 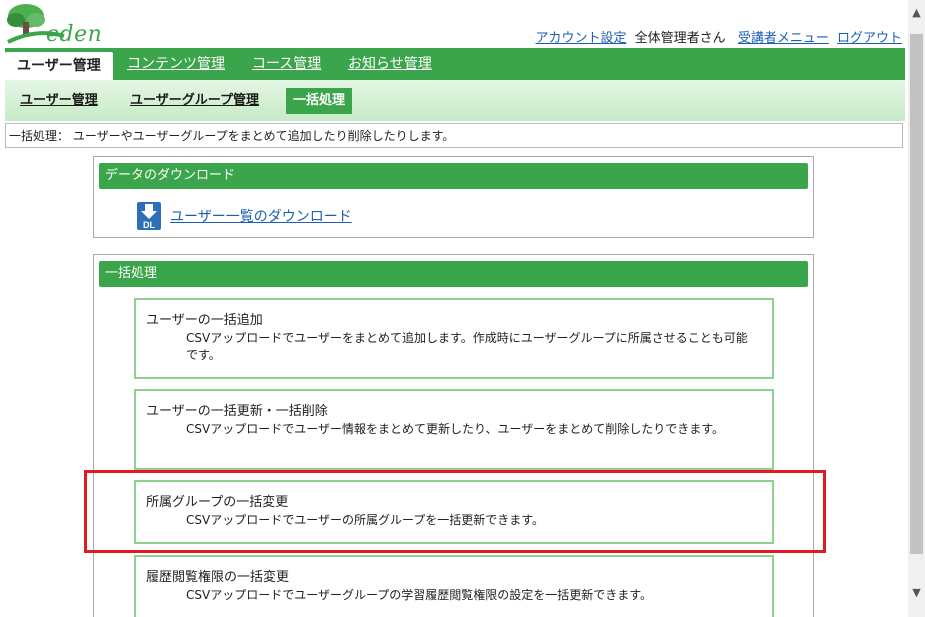 I want to click on top-links: アカウント設定 全体管理者さん 受講者メニュー ログアウト, so click(x=719, y=36).